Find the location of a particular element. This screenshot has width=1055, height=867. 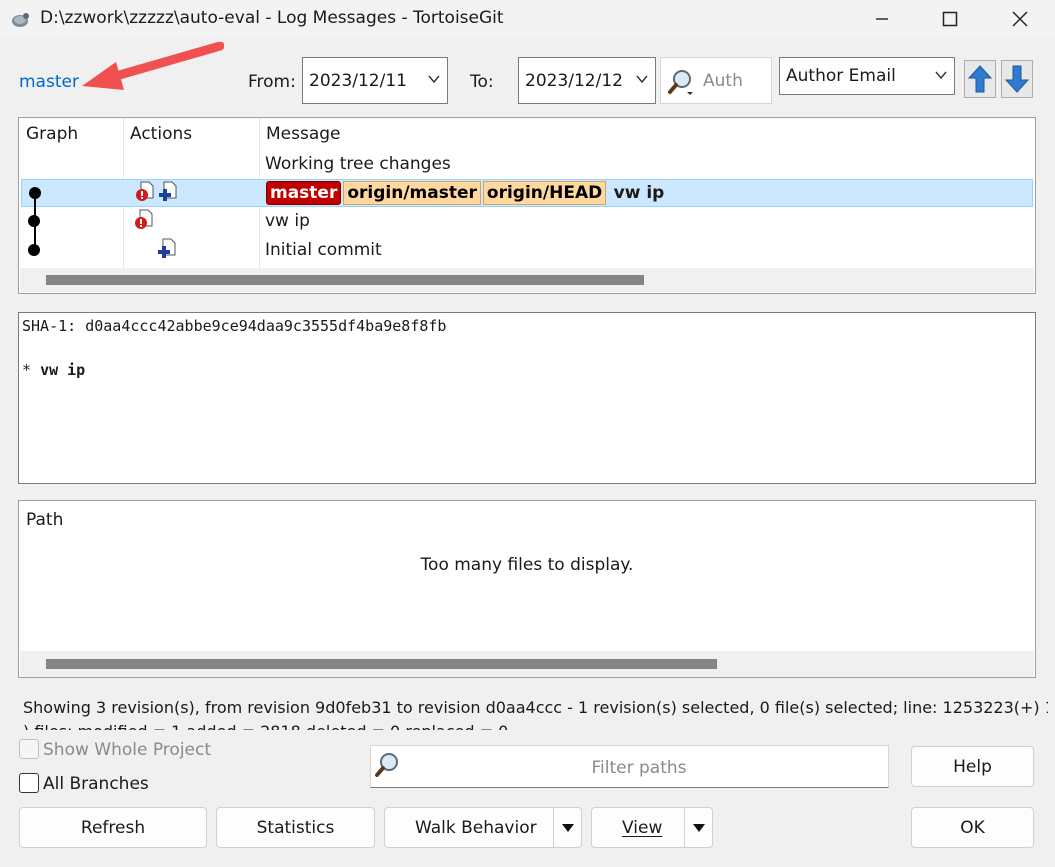

minimize-icon is located at coordinates (882, 19).